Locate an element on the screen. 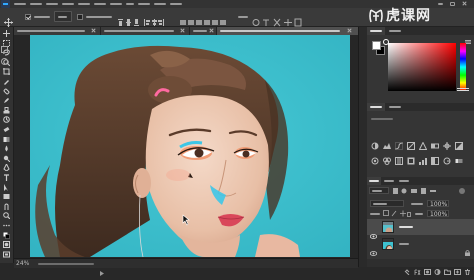  layer-name-top is located at coordinates (406, 227).